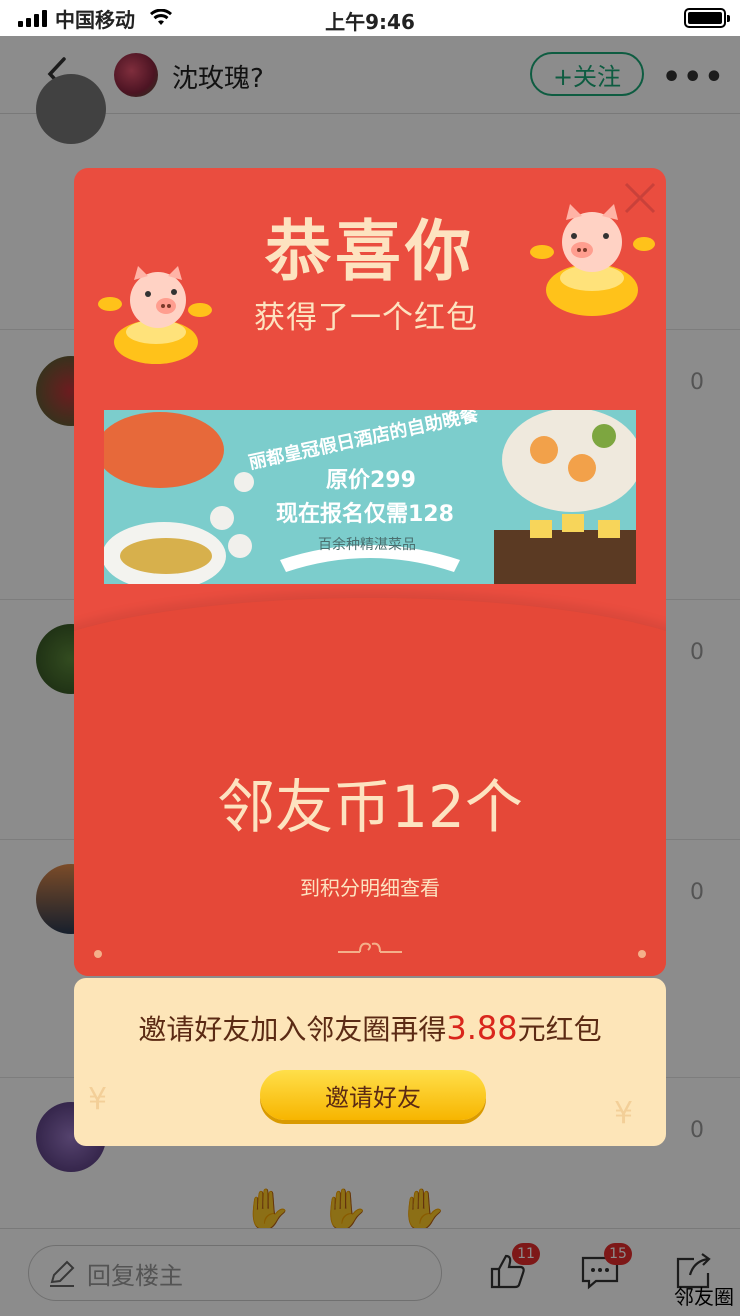  What do you see at coordinates (371, 480) in the screenshot?
I see `banner-original-price: 原价299` at bounding box center [371, 480].